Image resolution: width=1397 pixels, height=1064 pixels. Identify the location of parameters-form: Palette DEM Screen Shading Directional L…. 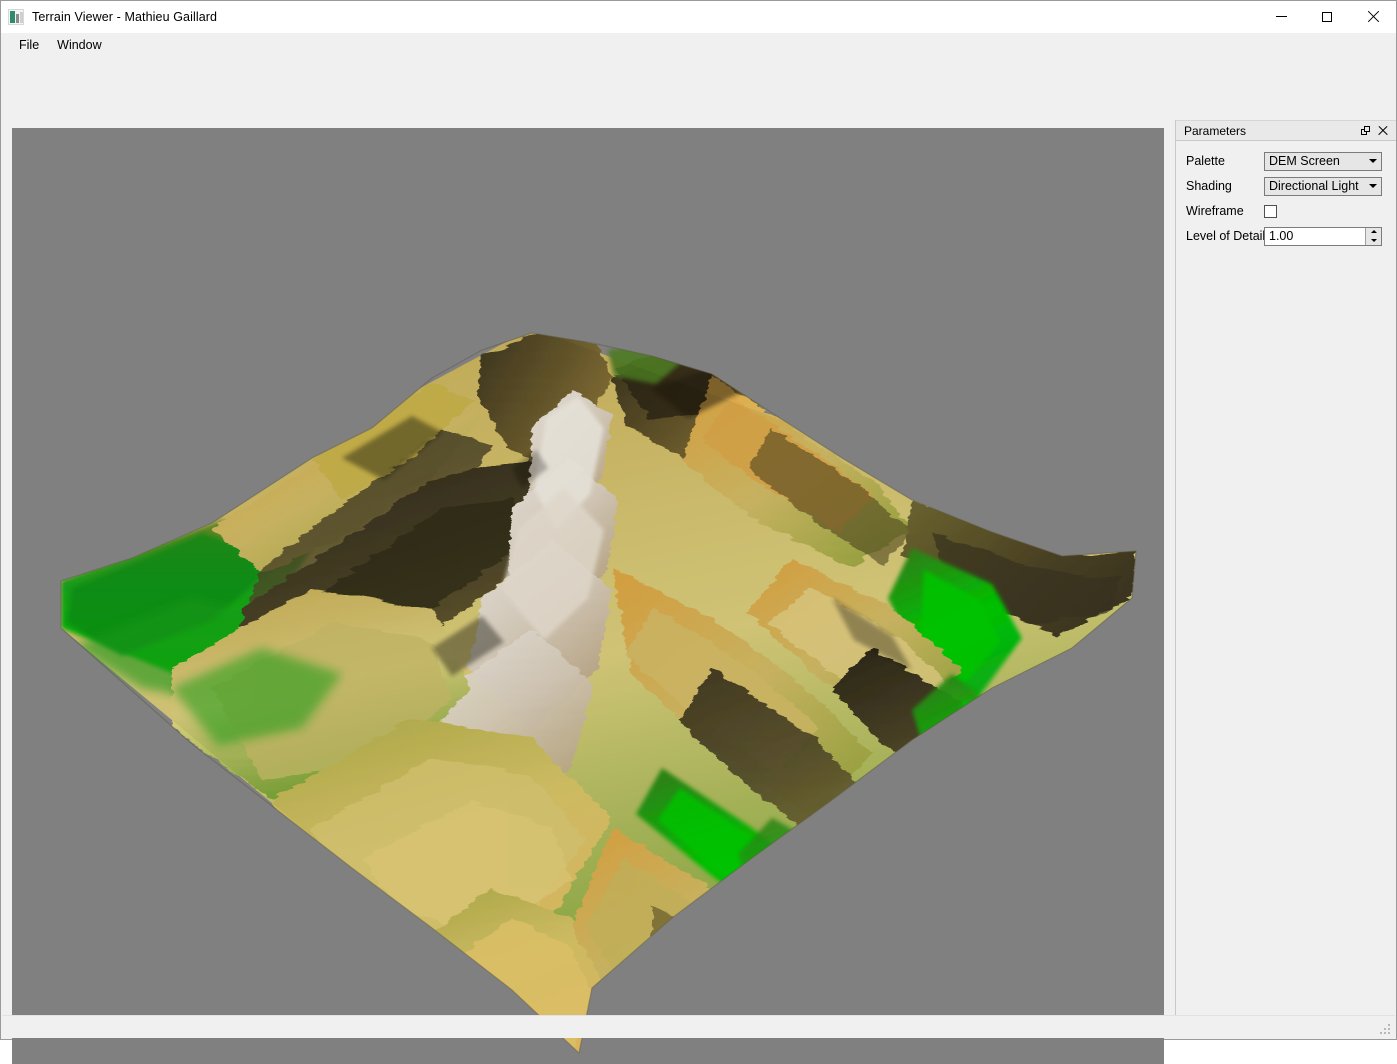
(1286, 193).